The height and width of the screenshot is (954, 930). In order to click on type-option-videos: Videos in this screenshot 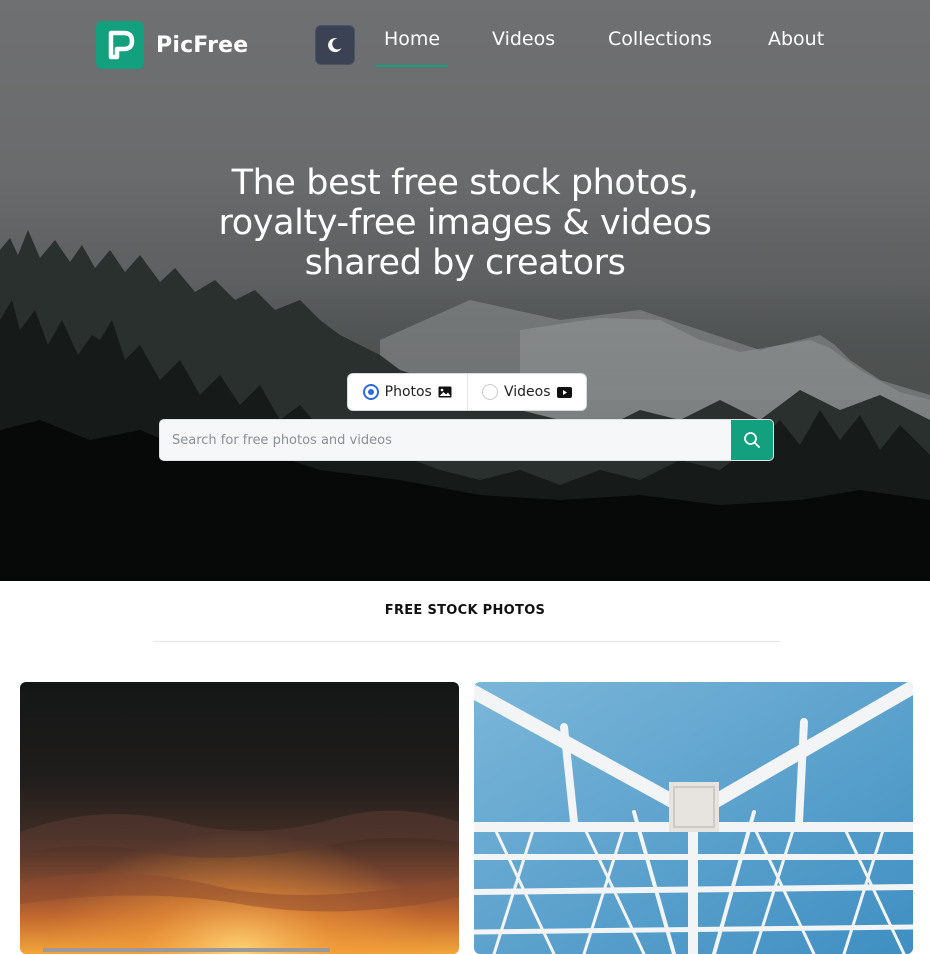, I will do `click(526, 392)`.